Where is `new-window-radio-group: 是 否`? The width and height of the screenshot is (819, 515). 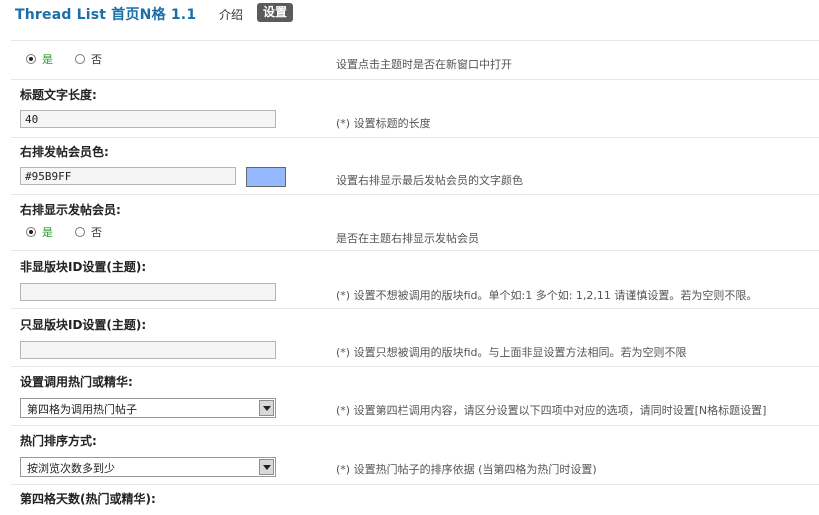 new-window-radio-group: 是 否 is located at coordinates (75, 59).